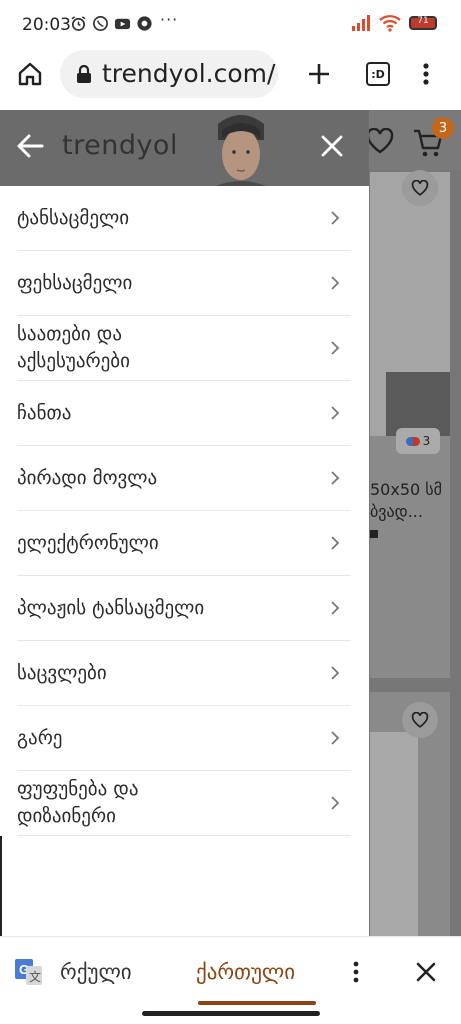 This screenshot has width=461, height=1024. I want to click on tab-count-label: :D, so click(378, 74).